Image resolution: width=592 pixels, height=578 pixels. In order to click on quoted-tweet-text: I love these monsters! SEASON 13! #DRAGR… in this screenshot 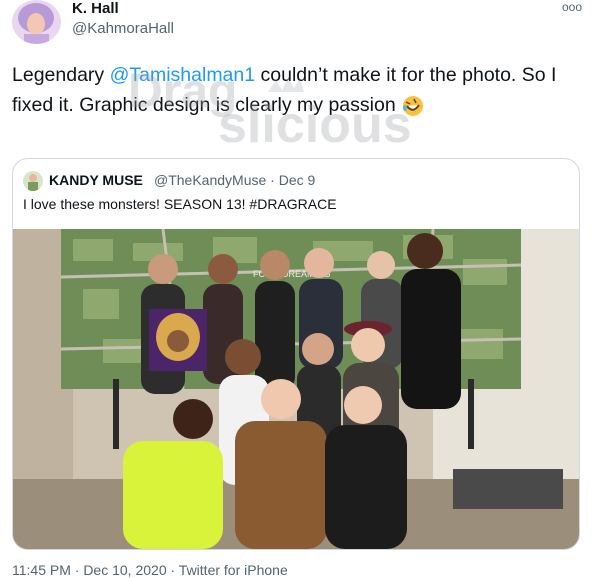, I will do `click(180, 204)`.